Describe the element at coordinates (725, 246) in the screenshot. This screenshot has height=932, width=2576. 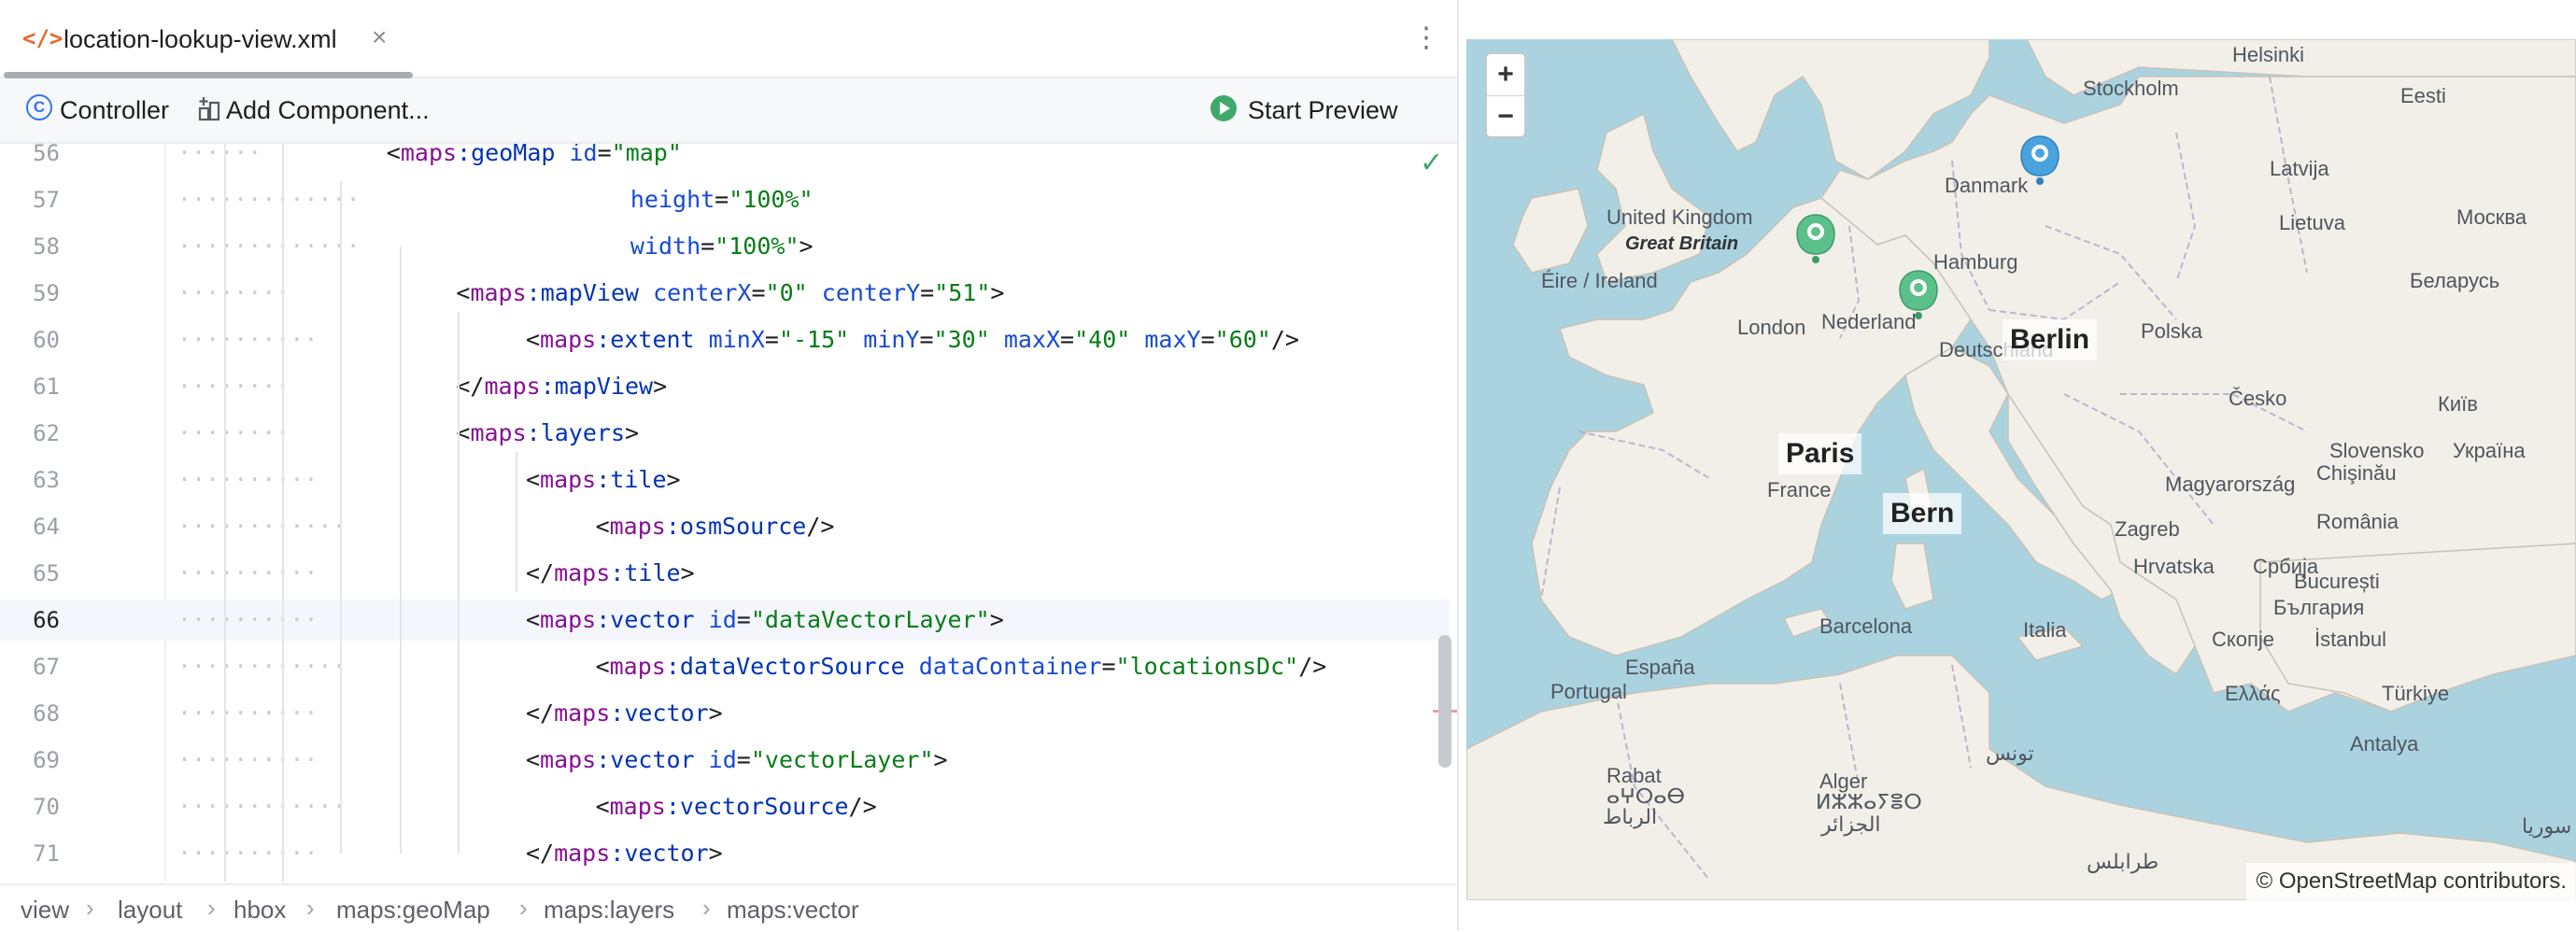
I see `code-line: 58 ············· width="100%">` at that location.